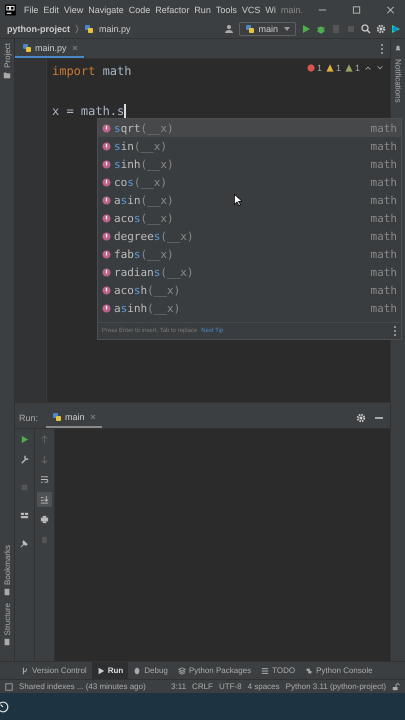 The width and height of the screenshot is (405, 720). I want to click on wrench-icon, so click(24, 459).